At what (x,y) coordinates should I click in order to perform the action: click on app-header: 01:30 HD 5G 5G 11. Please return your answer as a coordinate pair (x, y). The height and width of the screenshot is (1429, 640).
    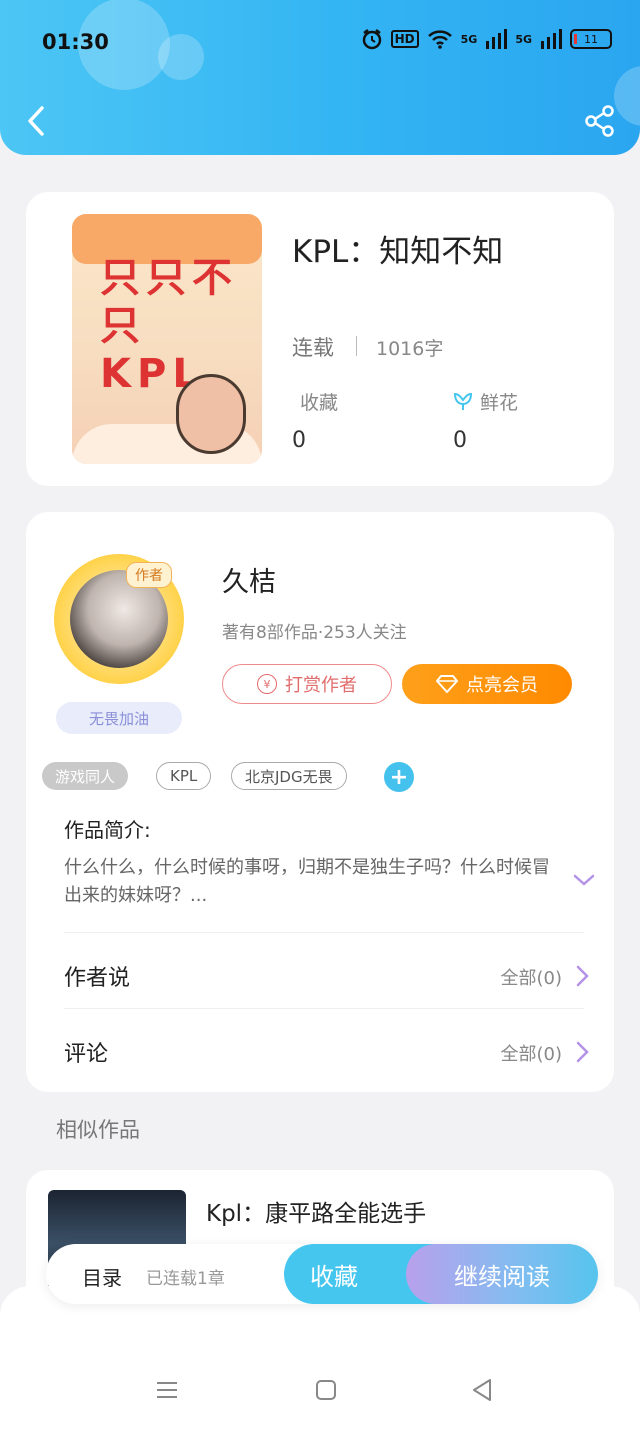
    Looking at the image, I should click on (320, 77).